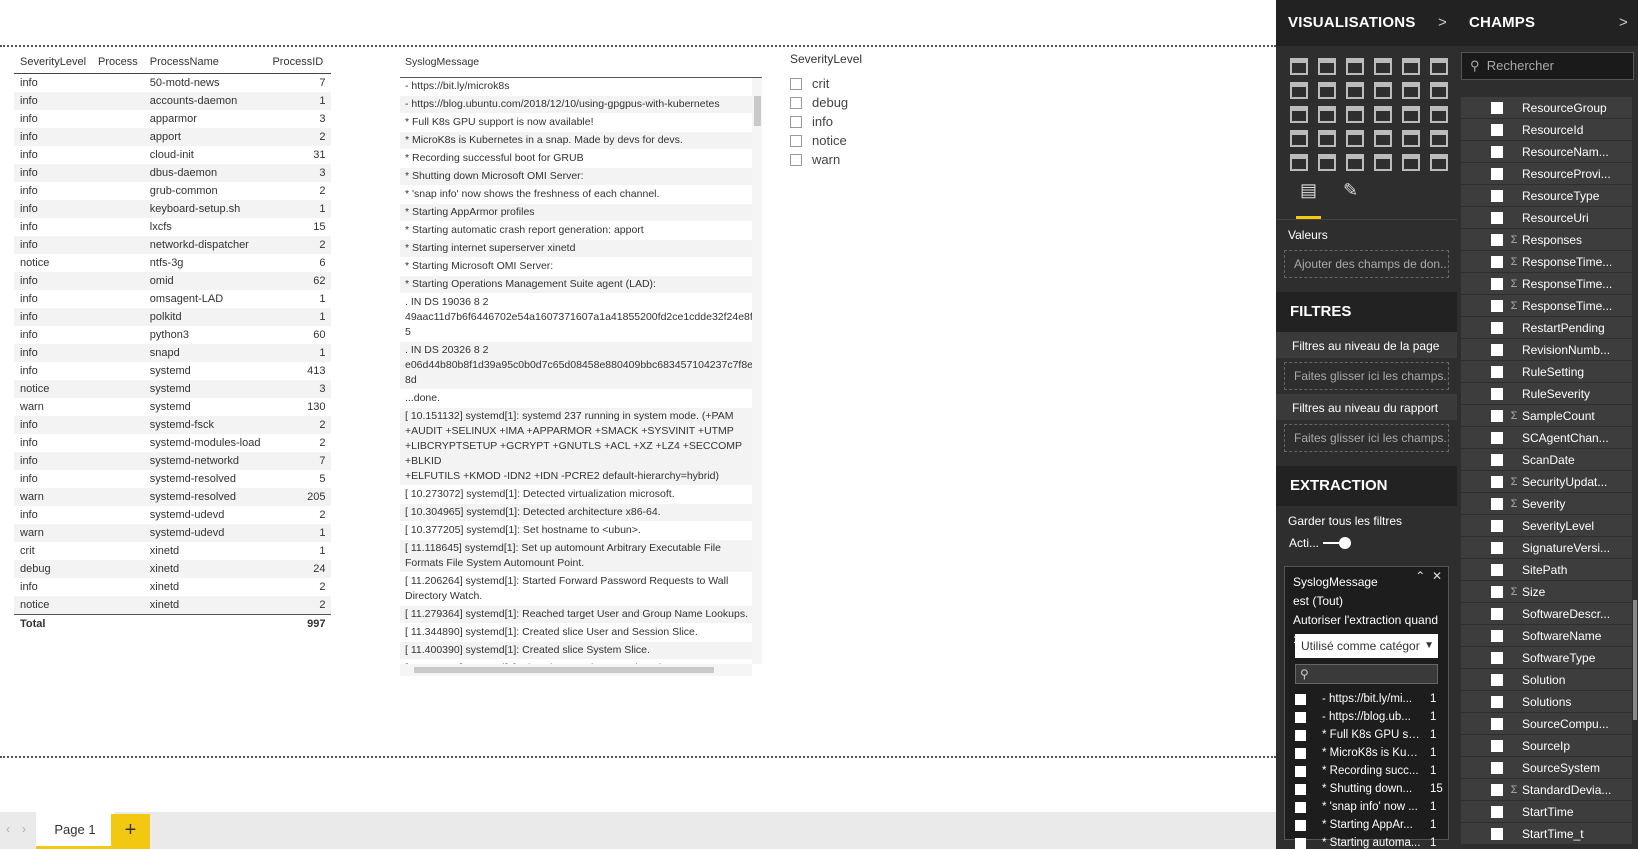 This screenshot has width=1638, height=849. Describe the element at coordinates (118, 62) in the screenshot. I see `column-header: Process` at that location.